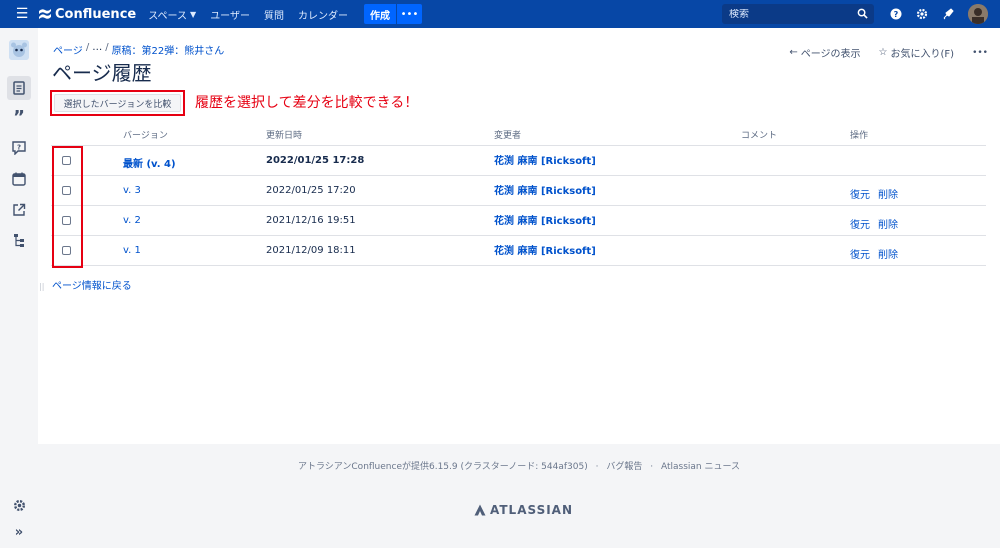 The height and width of the screenshot is (548, 1000). What do you see at coordinates (624, 467) in the screenshot?
I see `bug-report-link: バグ報告` at bounding box center [624, 467].